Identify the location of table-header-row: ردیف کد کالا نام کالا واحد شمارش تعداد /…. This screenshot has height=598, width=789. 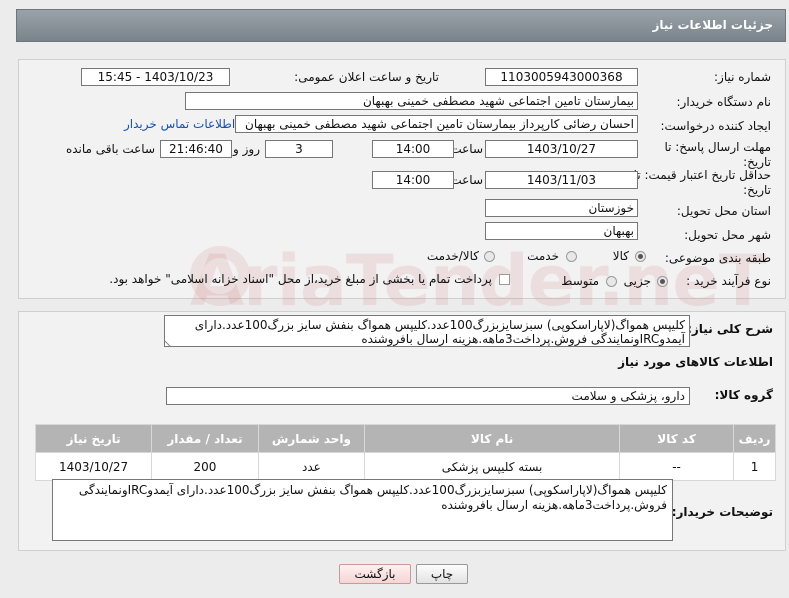
(405, 438).